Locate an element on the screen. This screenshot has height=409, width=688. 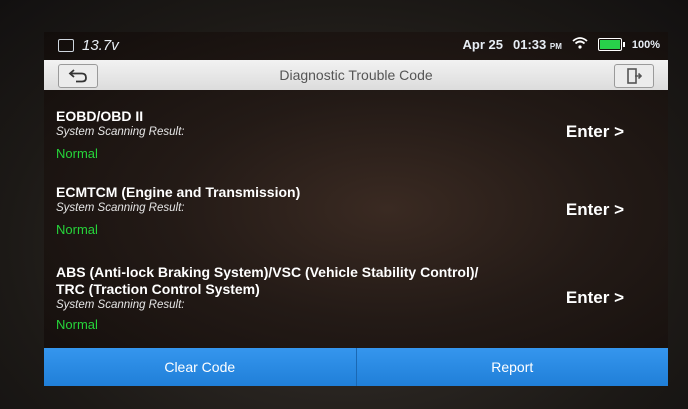
title-bar: Diagnostic Trouble Code is located at coordinates (356, 75).